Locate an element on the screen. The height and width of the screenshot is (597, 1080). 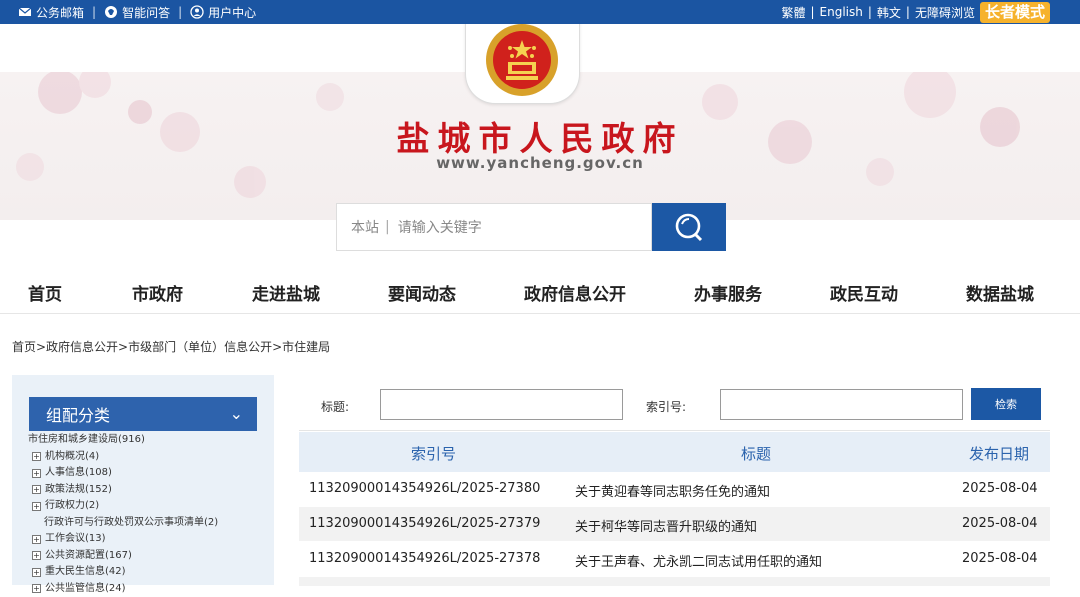
tree-item-label: 人事信息(108) is located at coordinates (78, 473).